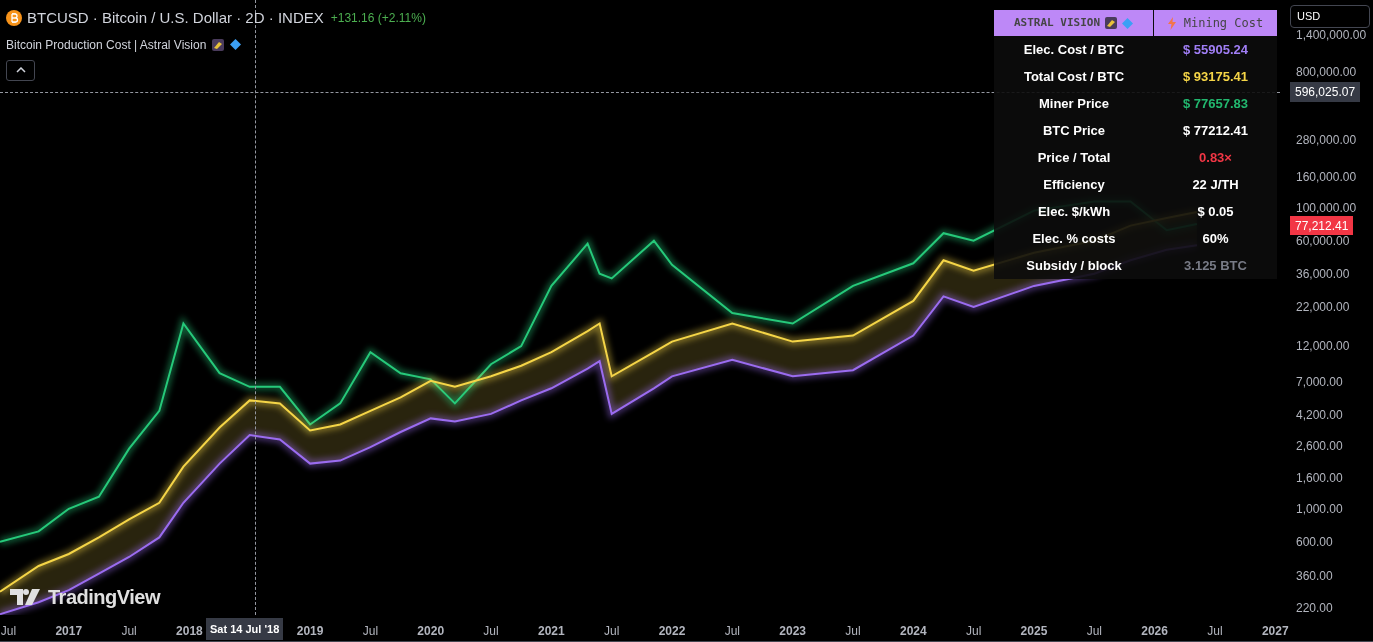 This screenshot has width=1373, height=642. Describe the element at coordinates (1074, 157) in the screenshot. I see `row-label: Price / Total` at that location.